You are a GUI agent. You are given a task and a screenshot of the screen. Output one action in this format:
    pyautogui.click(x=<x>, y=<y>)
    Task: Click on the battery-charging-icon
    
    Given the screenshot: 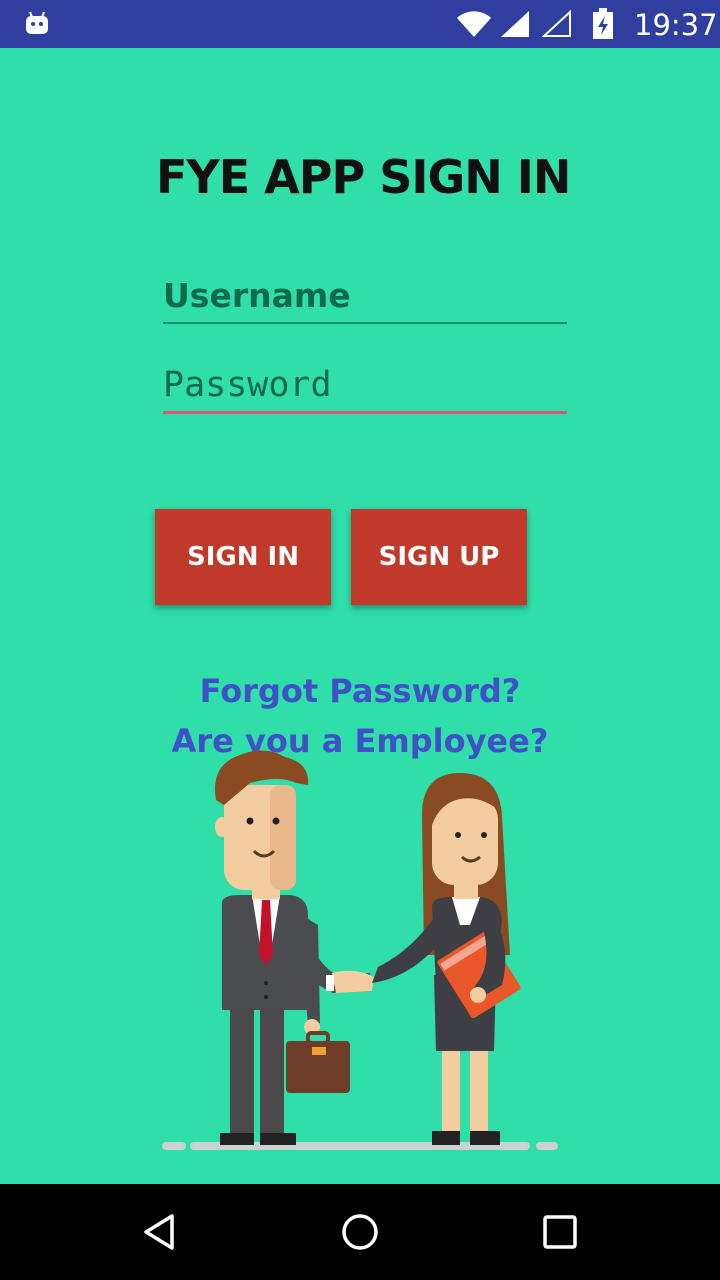 What is the action you would take?
    pyautogui.click(x=603, y=23)
    